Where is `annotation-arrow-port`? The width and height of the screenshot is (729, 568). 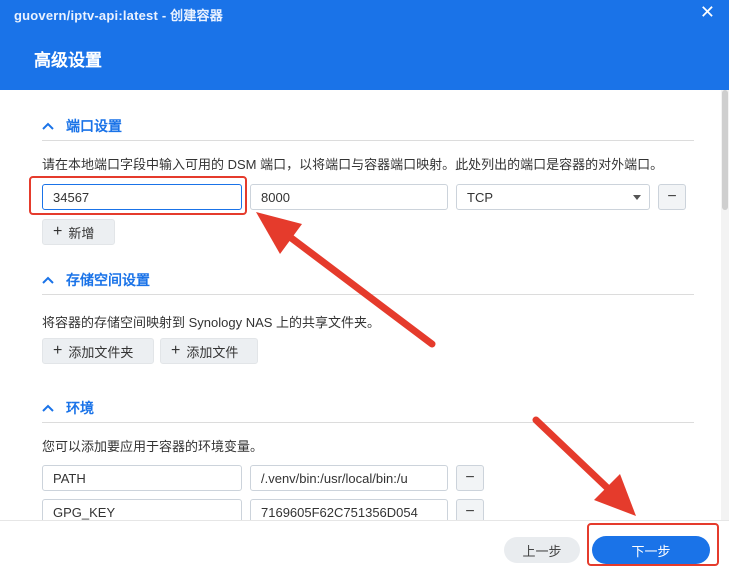 annotation-arrow-port is located at coordinates (346, 280).